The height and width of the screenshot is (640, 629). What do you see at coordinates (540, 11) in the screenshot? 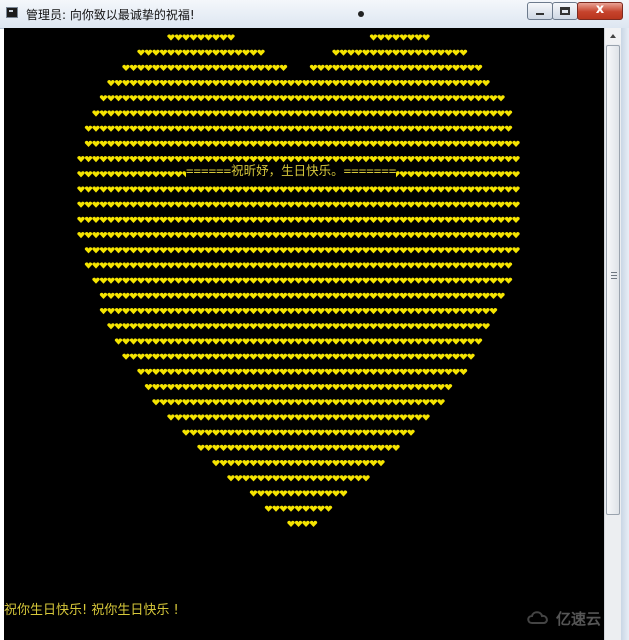
I see `minimize-button` at bounding box center [540, 11].